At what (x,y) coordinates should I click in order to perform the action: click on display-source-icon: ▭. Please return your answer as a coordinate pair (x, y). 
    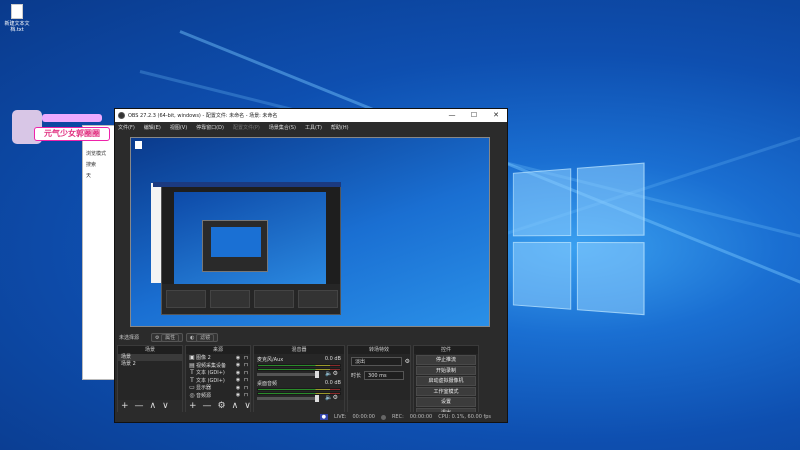
    Looking at the image, I should click on (192, 388).